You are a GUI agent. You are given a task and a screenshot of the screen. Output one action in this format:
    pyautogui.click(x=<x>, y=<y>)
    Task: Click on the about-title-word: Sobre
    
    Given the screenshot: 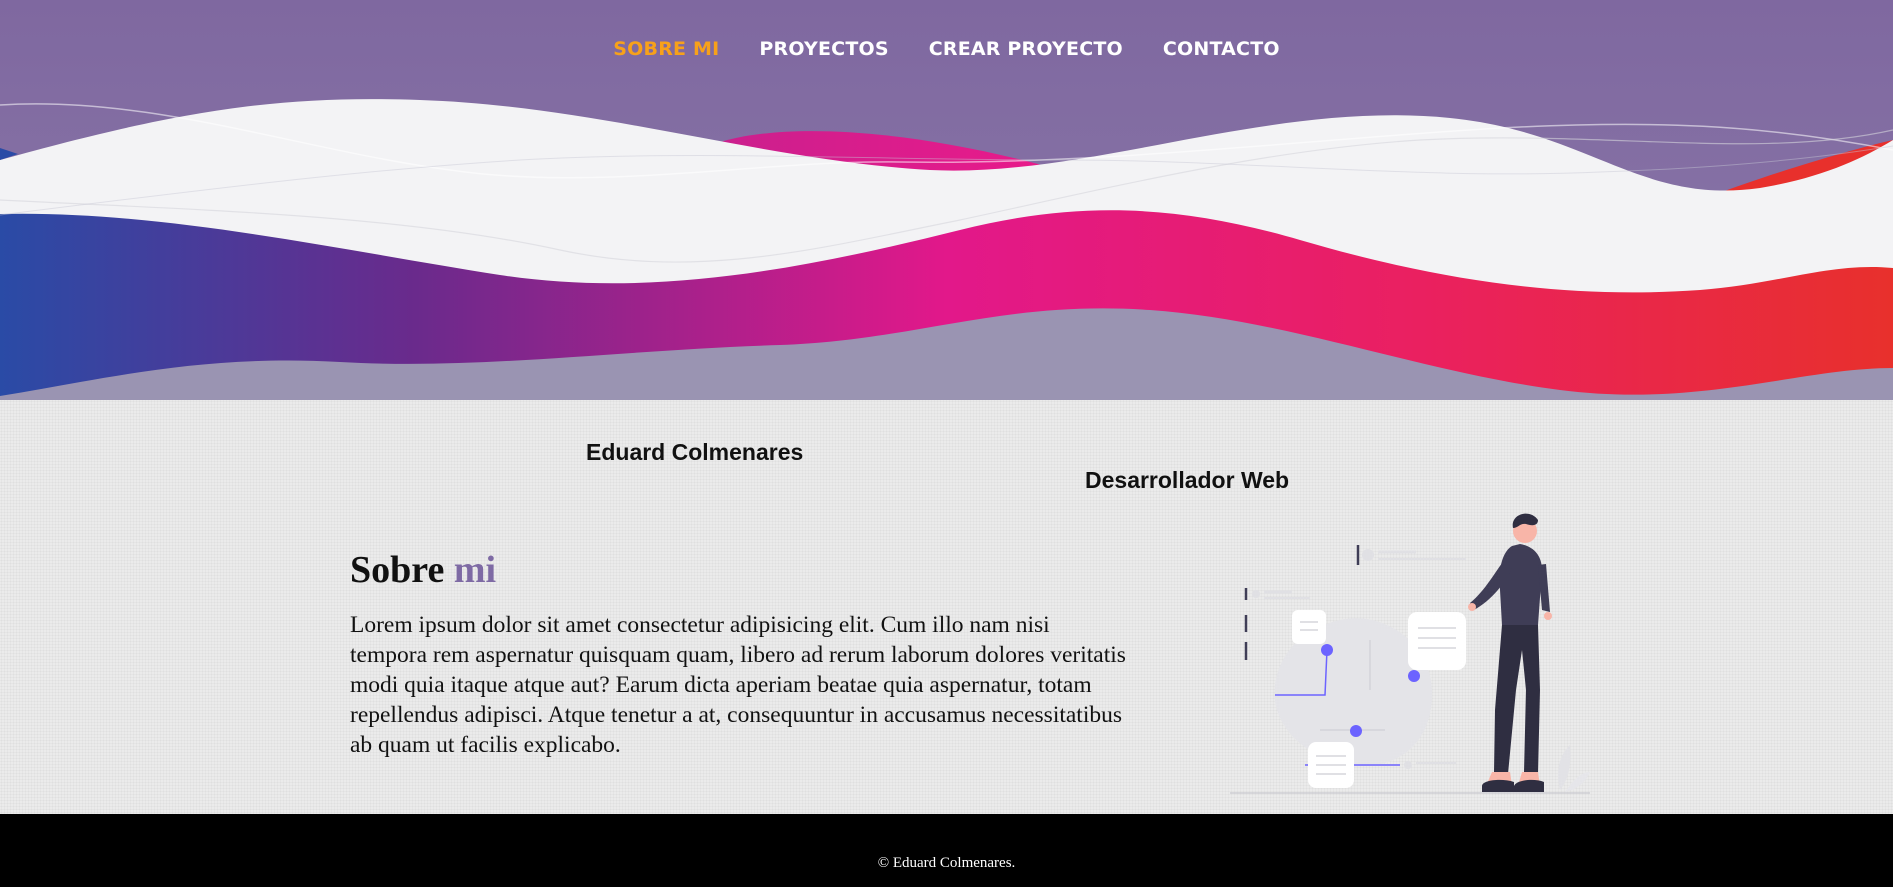 What is the action you would take?
    pyautogui.click(x=397, y=570)
    